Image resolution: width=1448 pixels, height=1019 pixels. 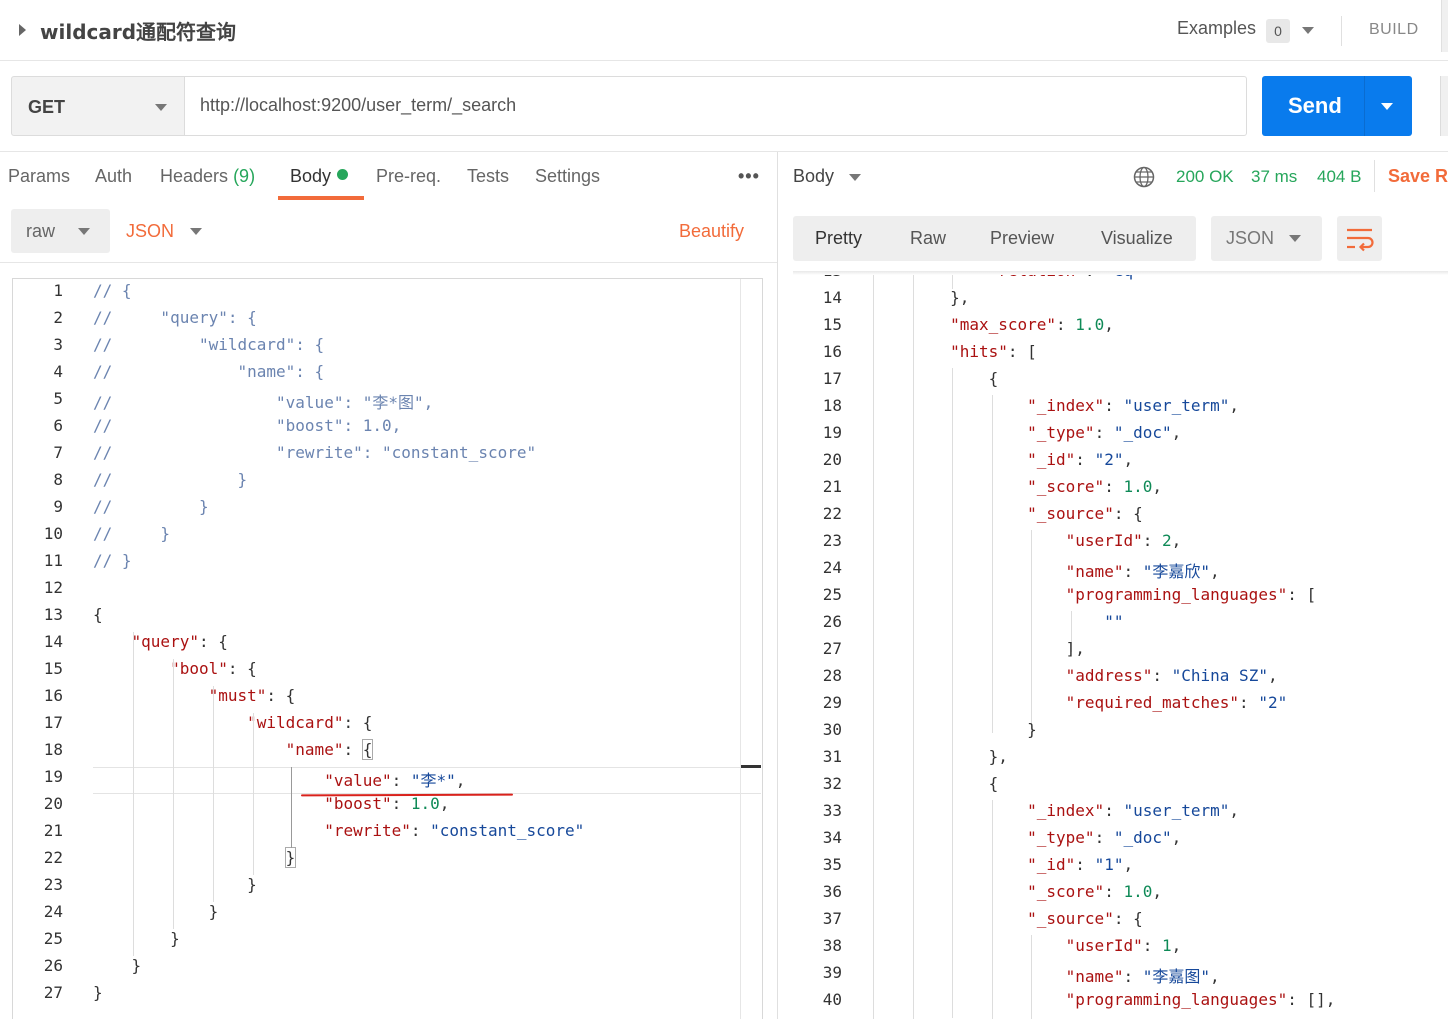 What do you see at coordinates (60, 231) in the screenshot?
I see `body-mode-select: raw` at bounding box center [60, 231].